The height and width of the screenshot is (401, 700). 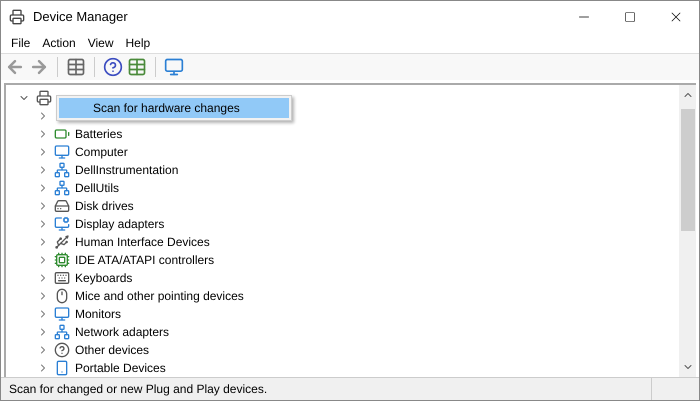 I want to click on display-adapter-icon, so click(x=62, y=224).